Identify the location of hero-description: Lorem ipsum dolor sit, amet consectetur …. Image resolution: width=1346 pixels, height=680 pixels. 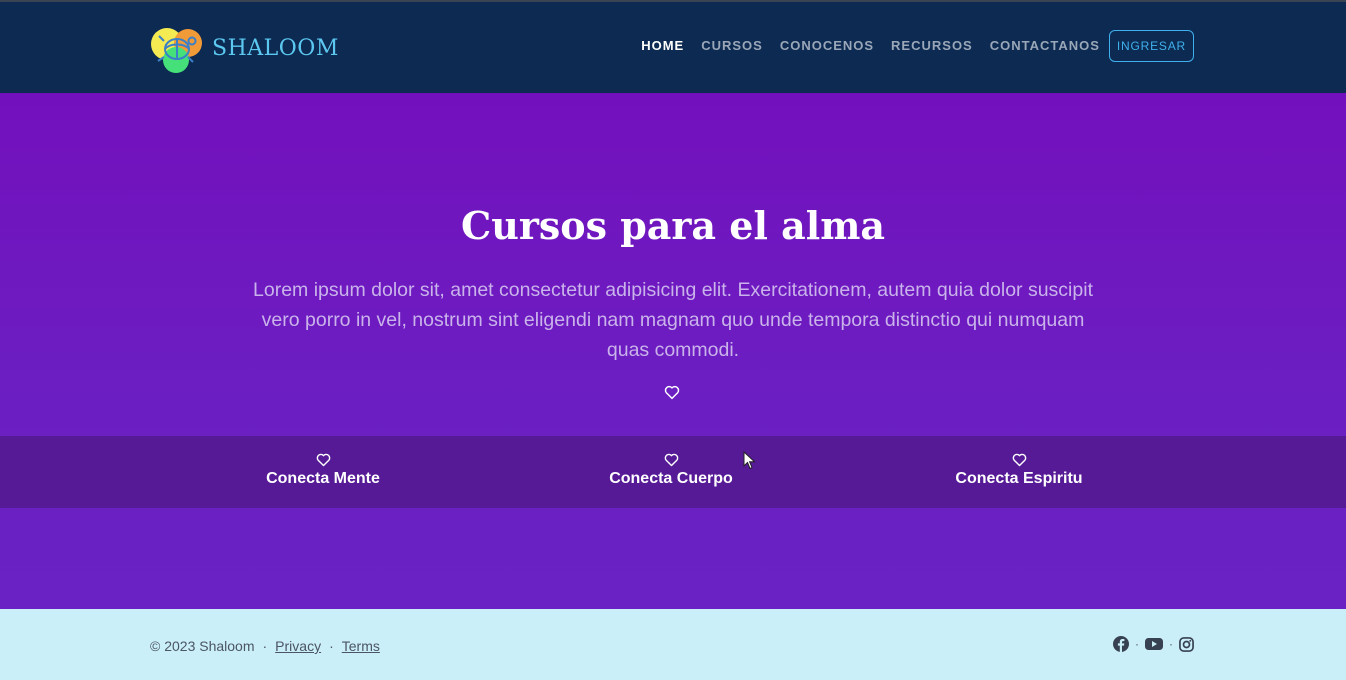
(673, 320).